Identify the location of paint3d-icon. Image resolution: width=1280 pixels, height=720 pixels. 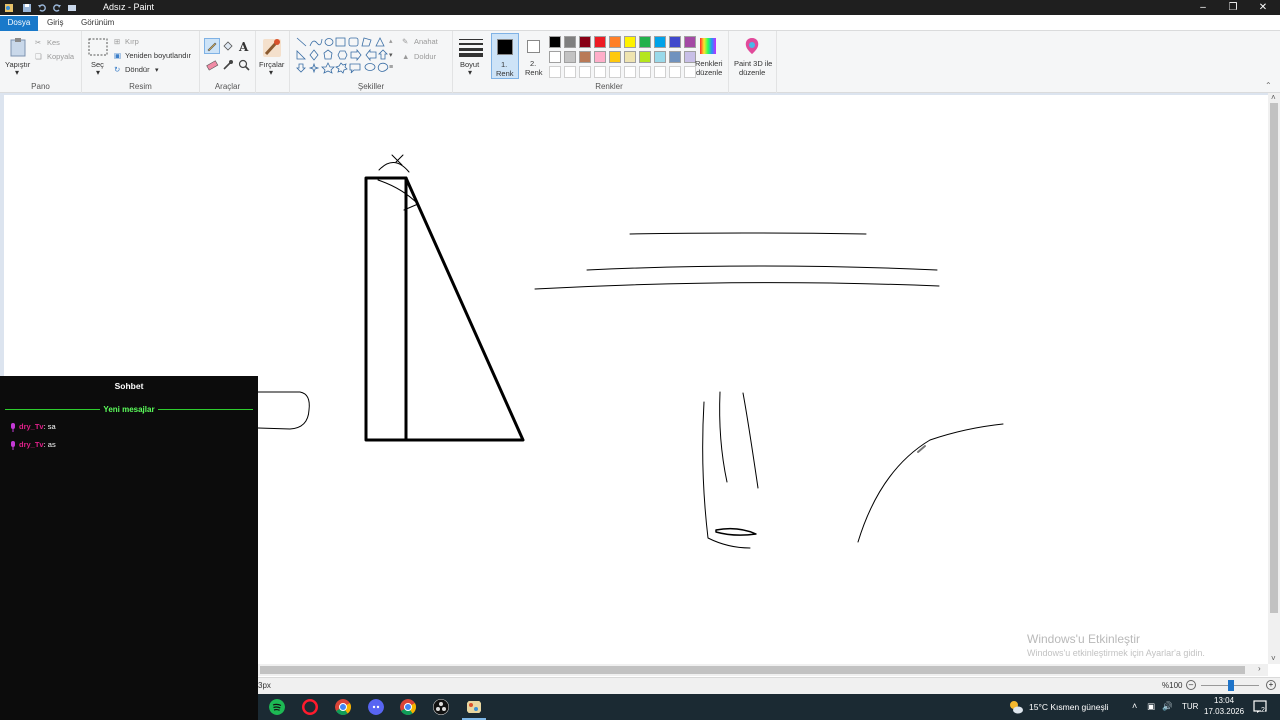
(752, 46).